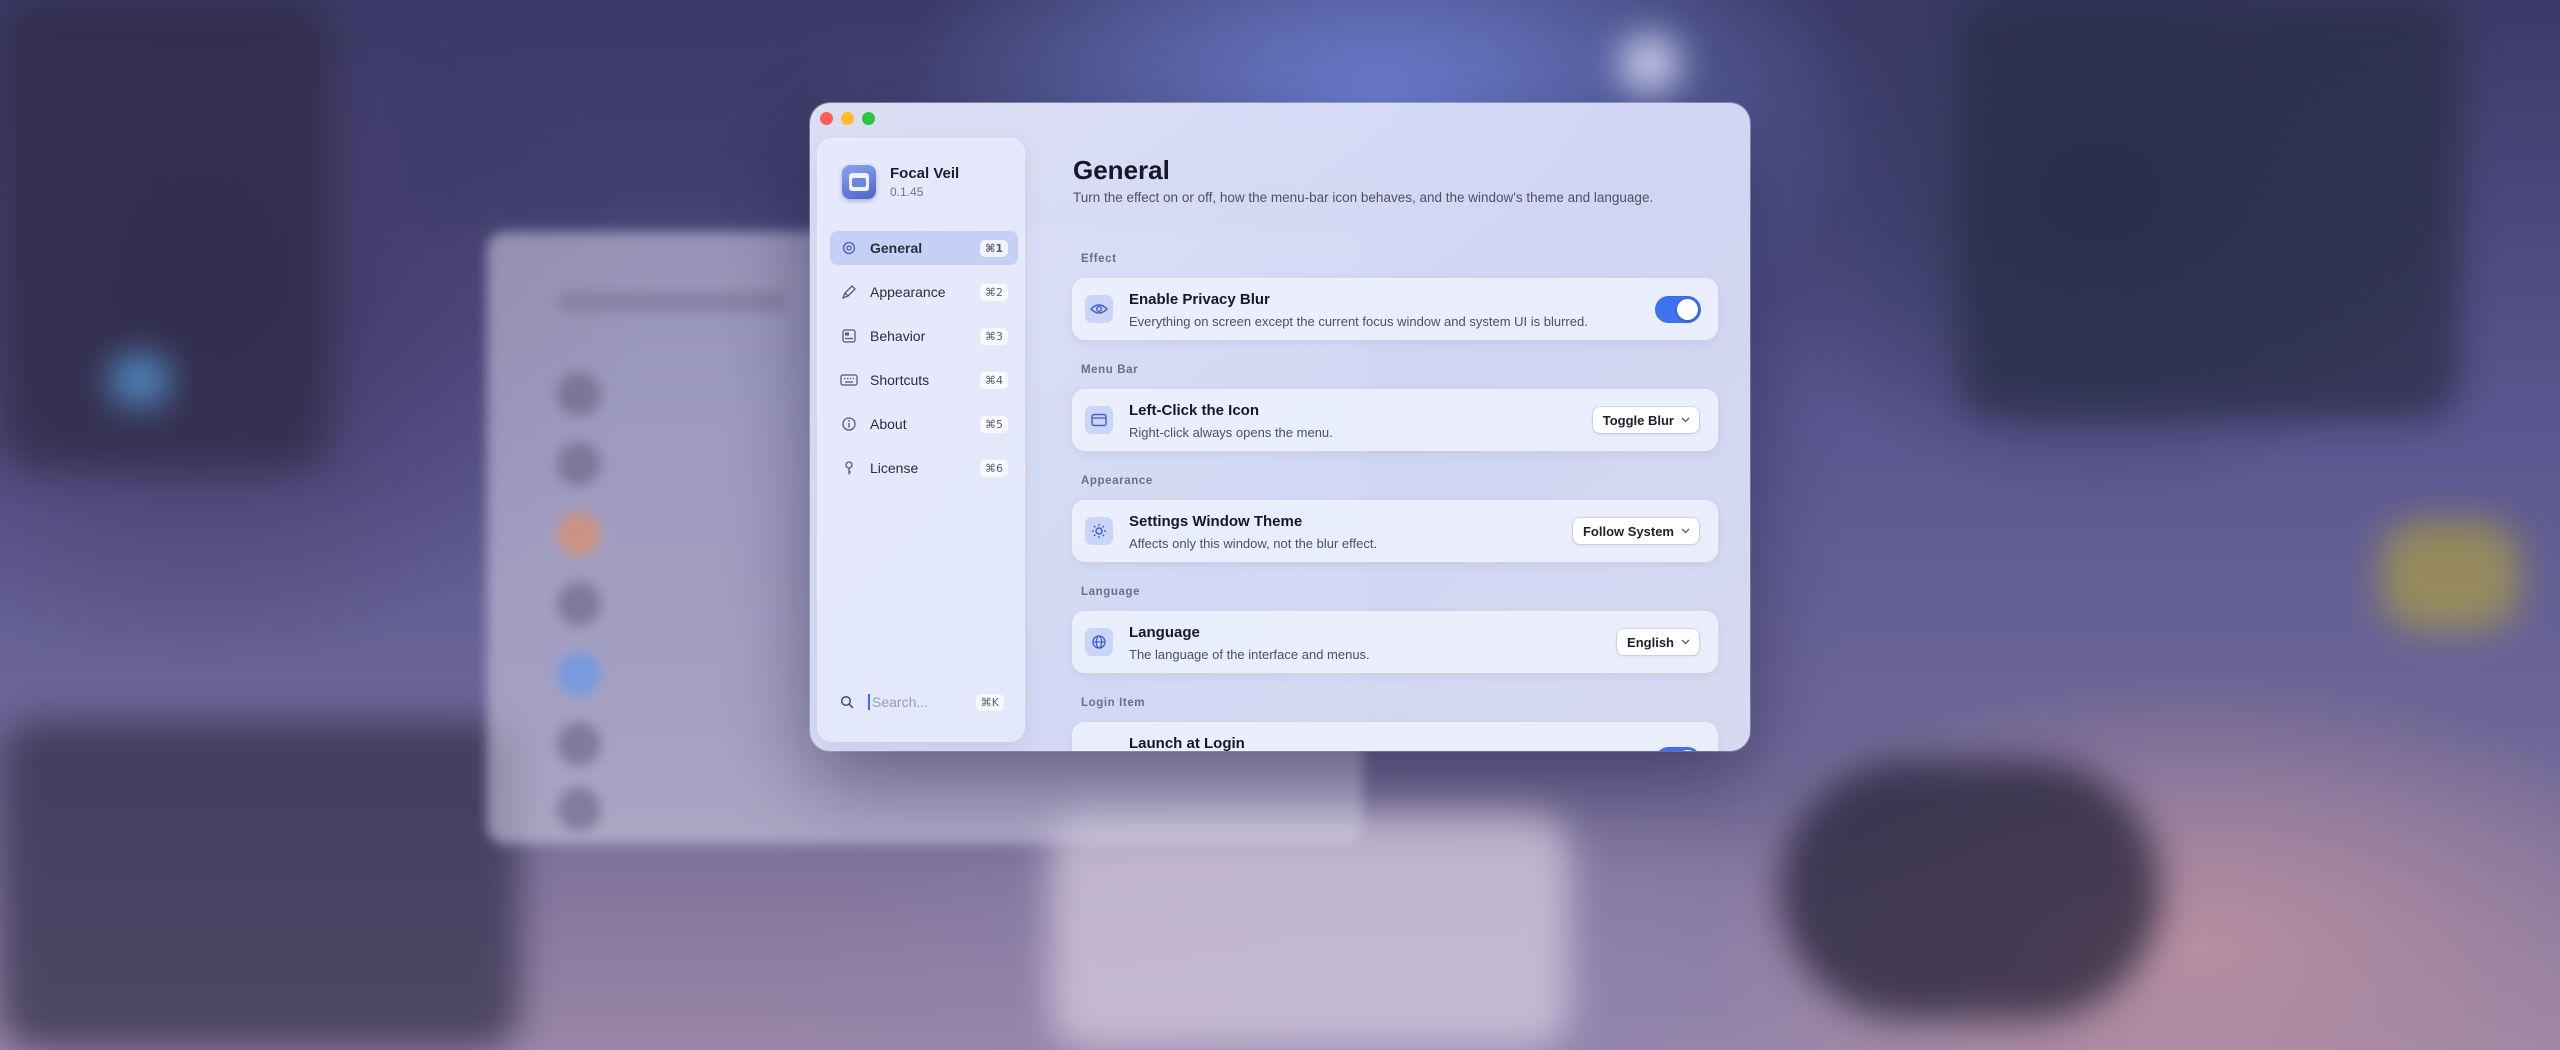  What do you see at coordinates (140, 380) in the screenshot?
I see `bg-blue-object` at bounding box center [140, 380].